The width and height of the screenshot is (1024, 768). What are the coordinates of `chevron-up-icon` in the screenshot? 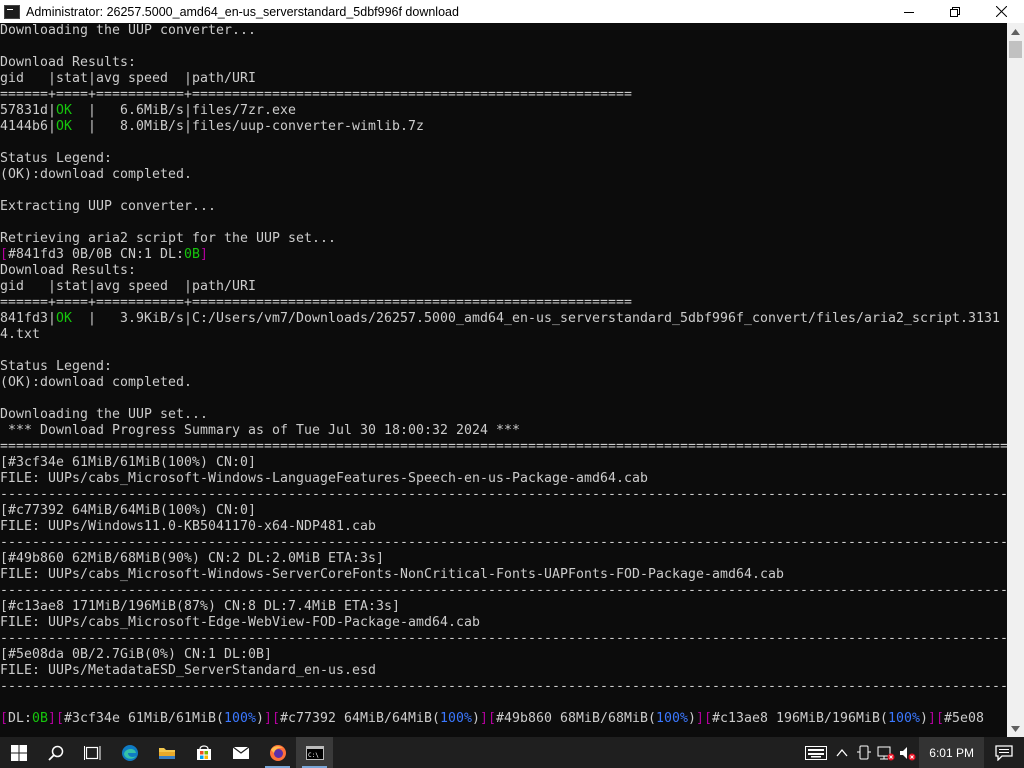 It's located at (842, 752).